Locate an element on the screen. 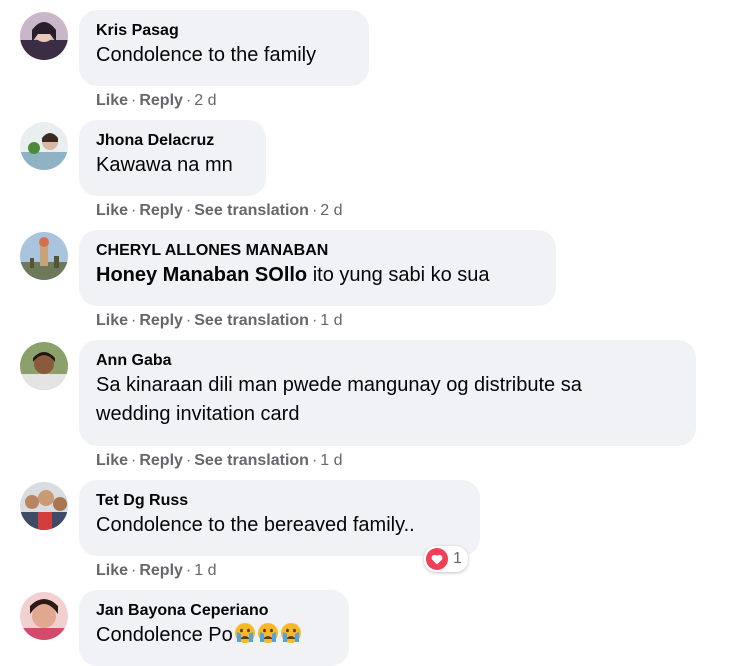  comment-text: Honey Manaban SOllo ito yung sabi ko sua is located at coordinates (317, 275).